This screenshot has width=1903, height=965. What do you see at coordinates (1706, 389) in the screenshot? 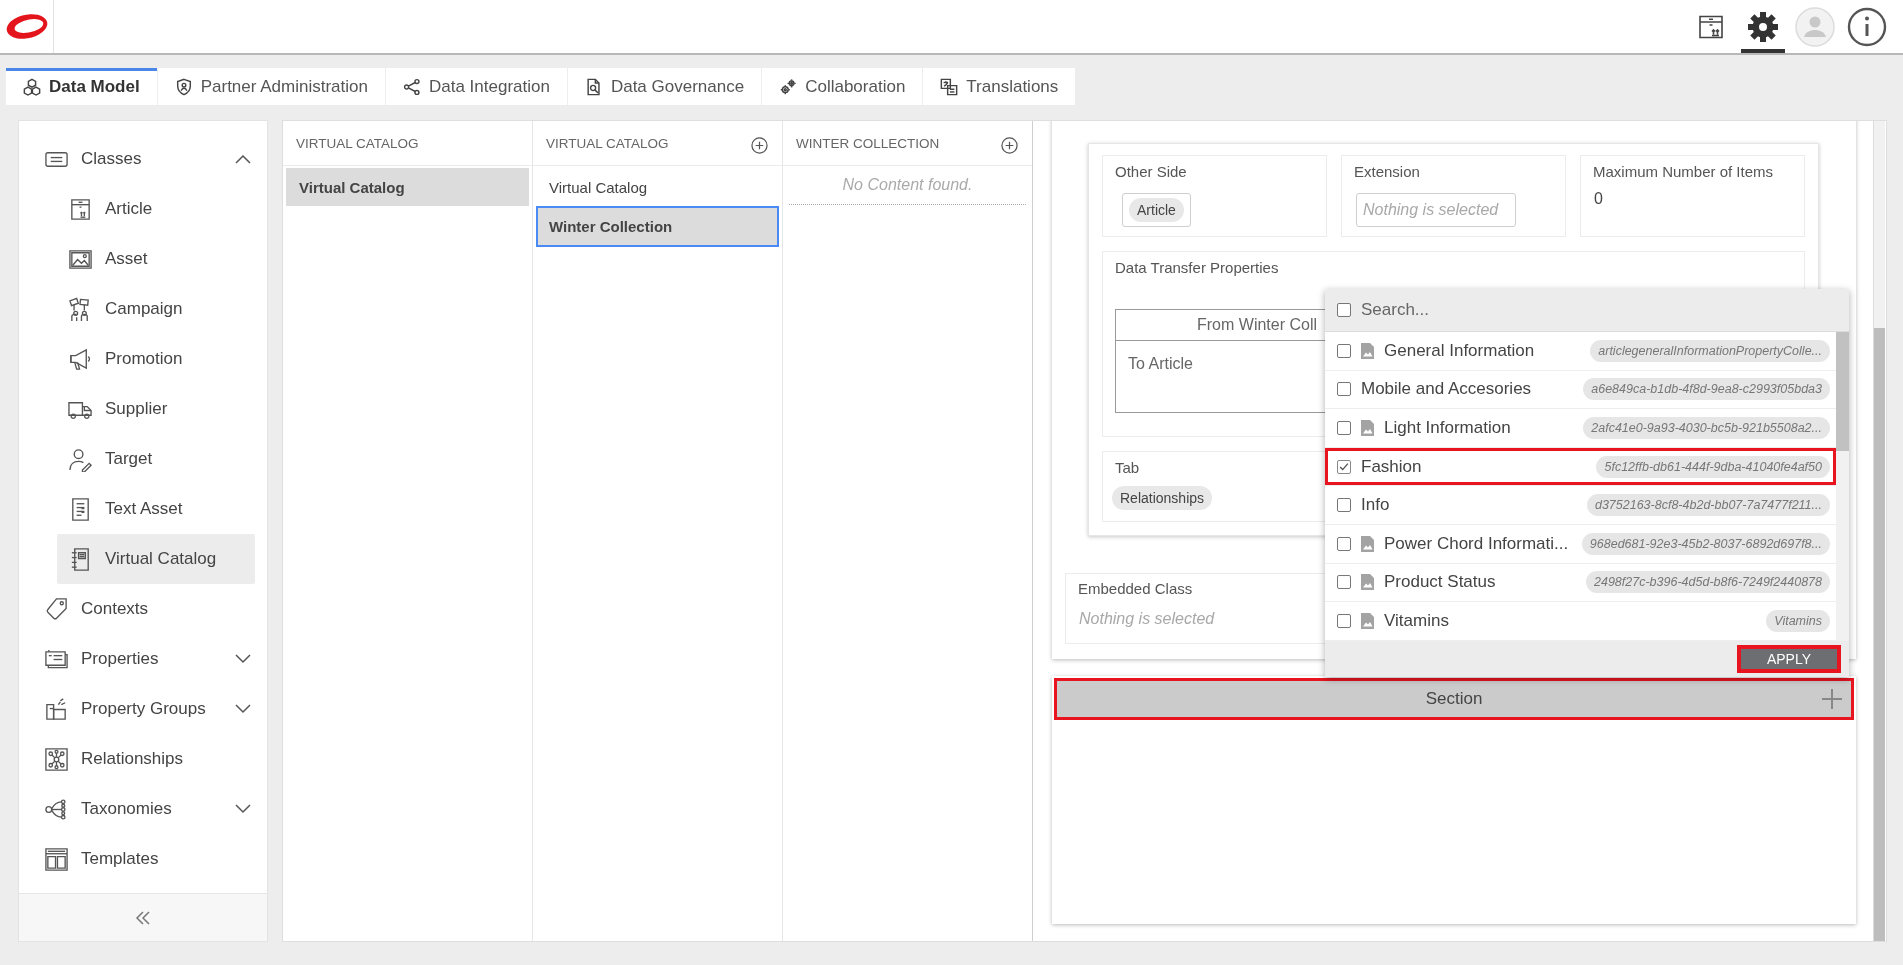
I see `id-tag: a6e849ca-b1db-4f8d-9ea8-c2993f05bda3` at bounding box center [1706, 389].